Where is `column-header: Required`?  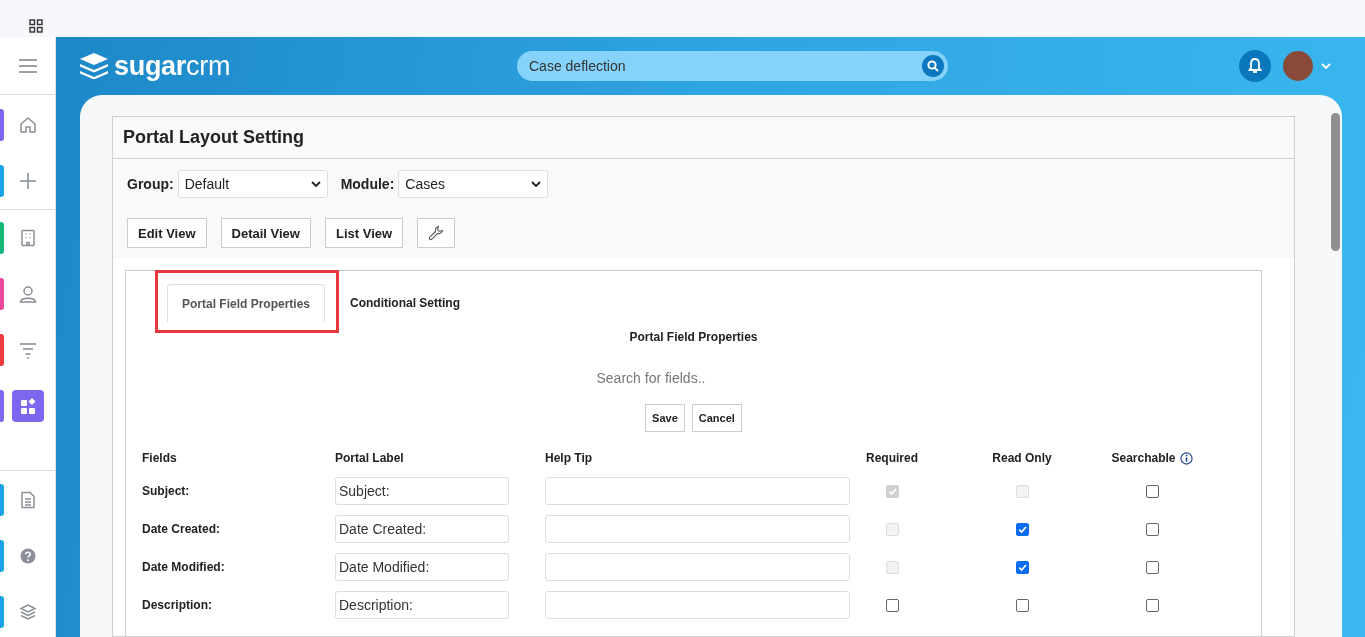
column-header: Required is located at coordinates (892, 458).